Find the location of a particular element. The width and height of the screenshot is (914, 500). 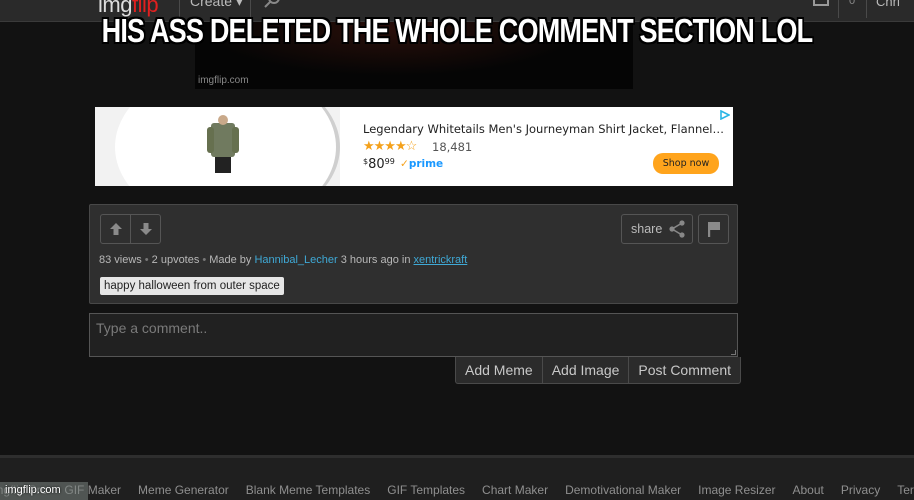

made-by-label: Made by is located at coordinates (230, 260).